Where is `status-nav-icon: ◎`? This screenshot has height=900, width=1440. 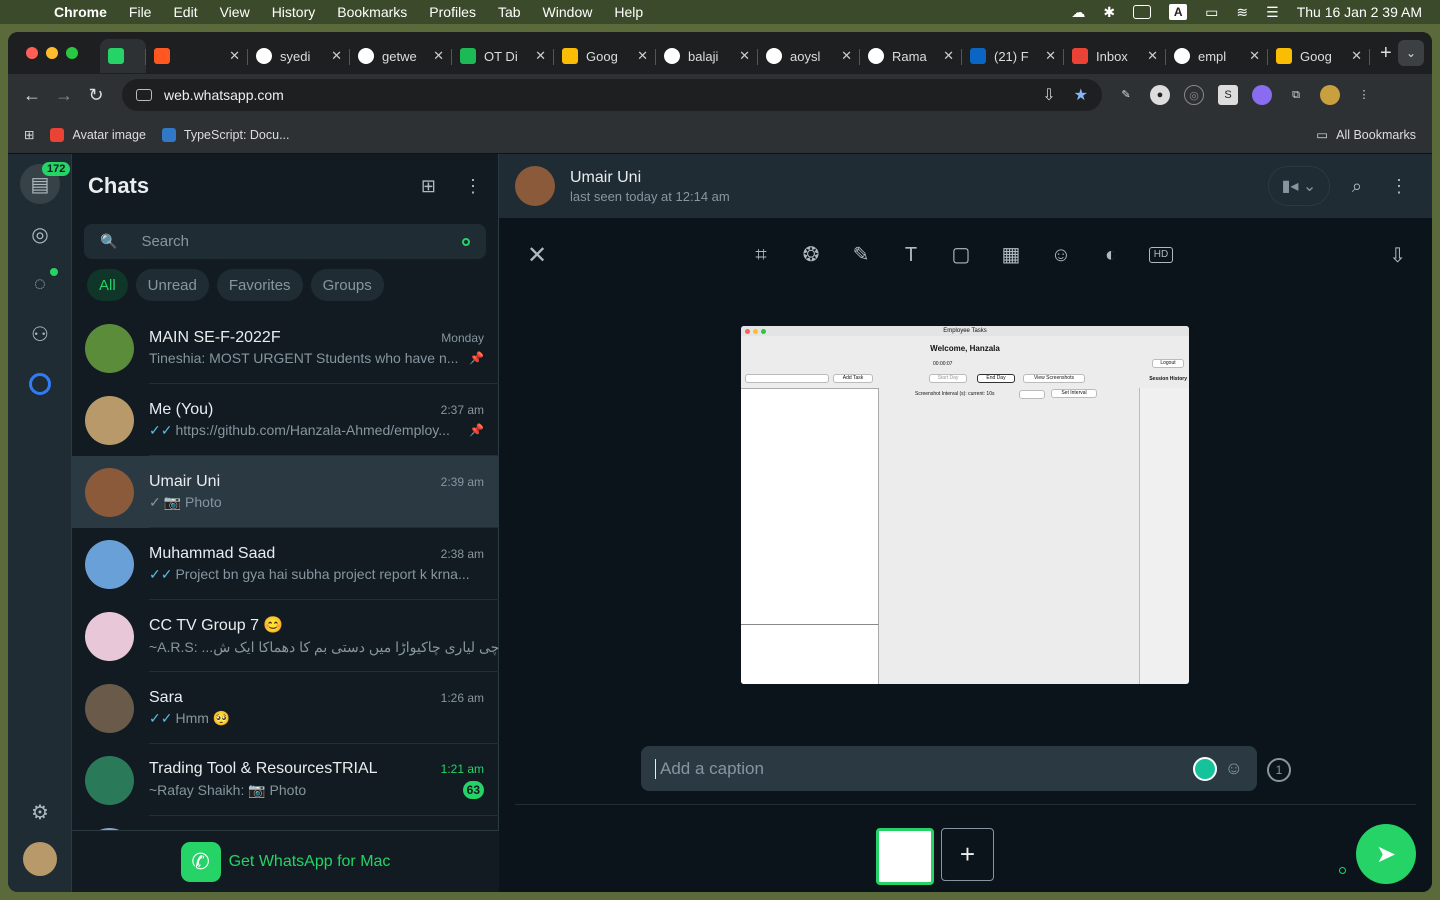
status-nav-icon: ◎ is located at coordinates (40, 234).